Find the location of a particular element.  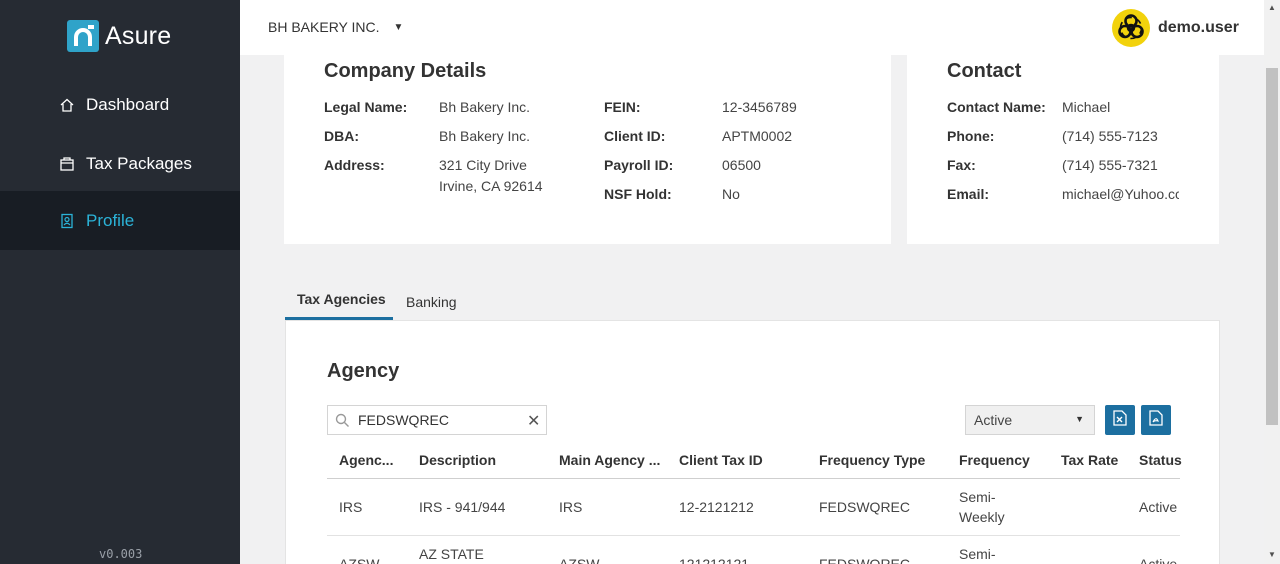

sidebar-item-tax-packages: Tax Packages is located at coordinates (120, 163).